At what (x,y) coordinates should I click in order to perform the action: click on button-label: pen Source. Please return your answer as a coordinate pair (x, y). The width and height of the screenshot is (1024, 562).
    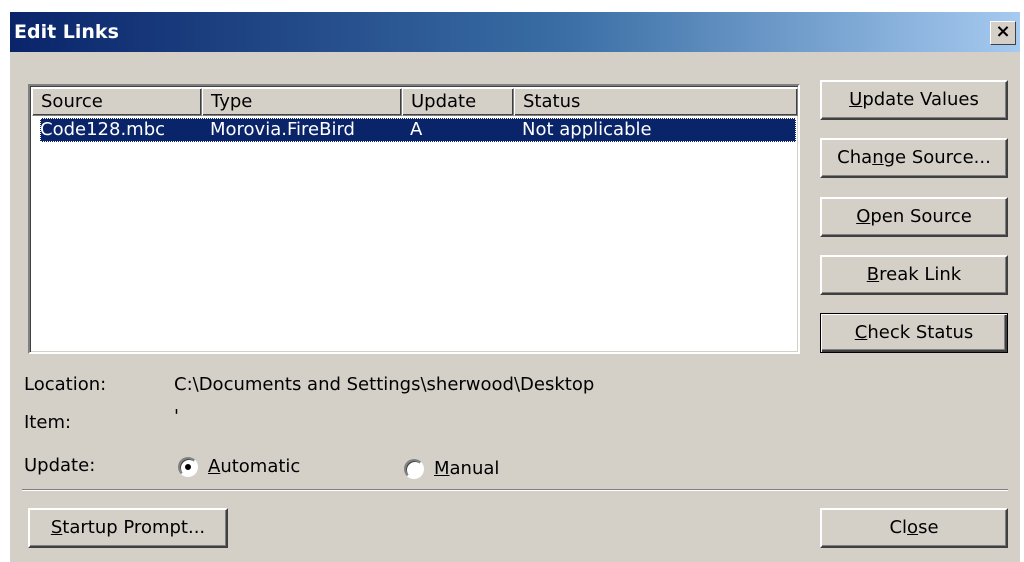
    Looking at the image, I should click on (921, 216).